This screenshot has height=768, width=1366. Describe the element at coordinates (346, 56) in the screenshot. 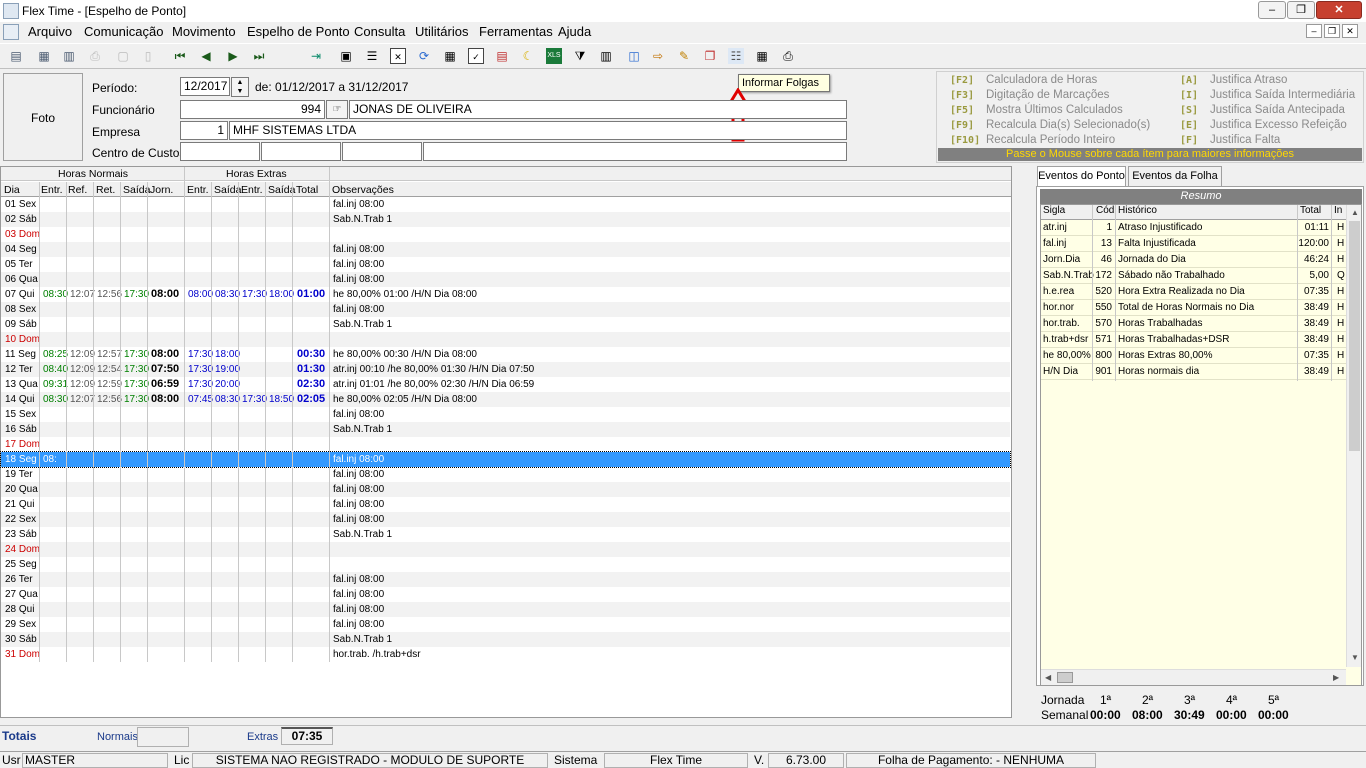

I see `monitor-icon: ▣` at that location.